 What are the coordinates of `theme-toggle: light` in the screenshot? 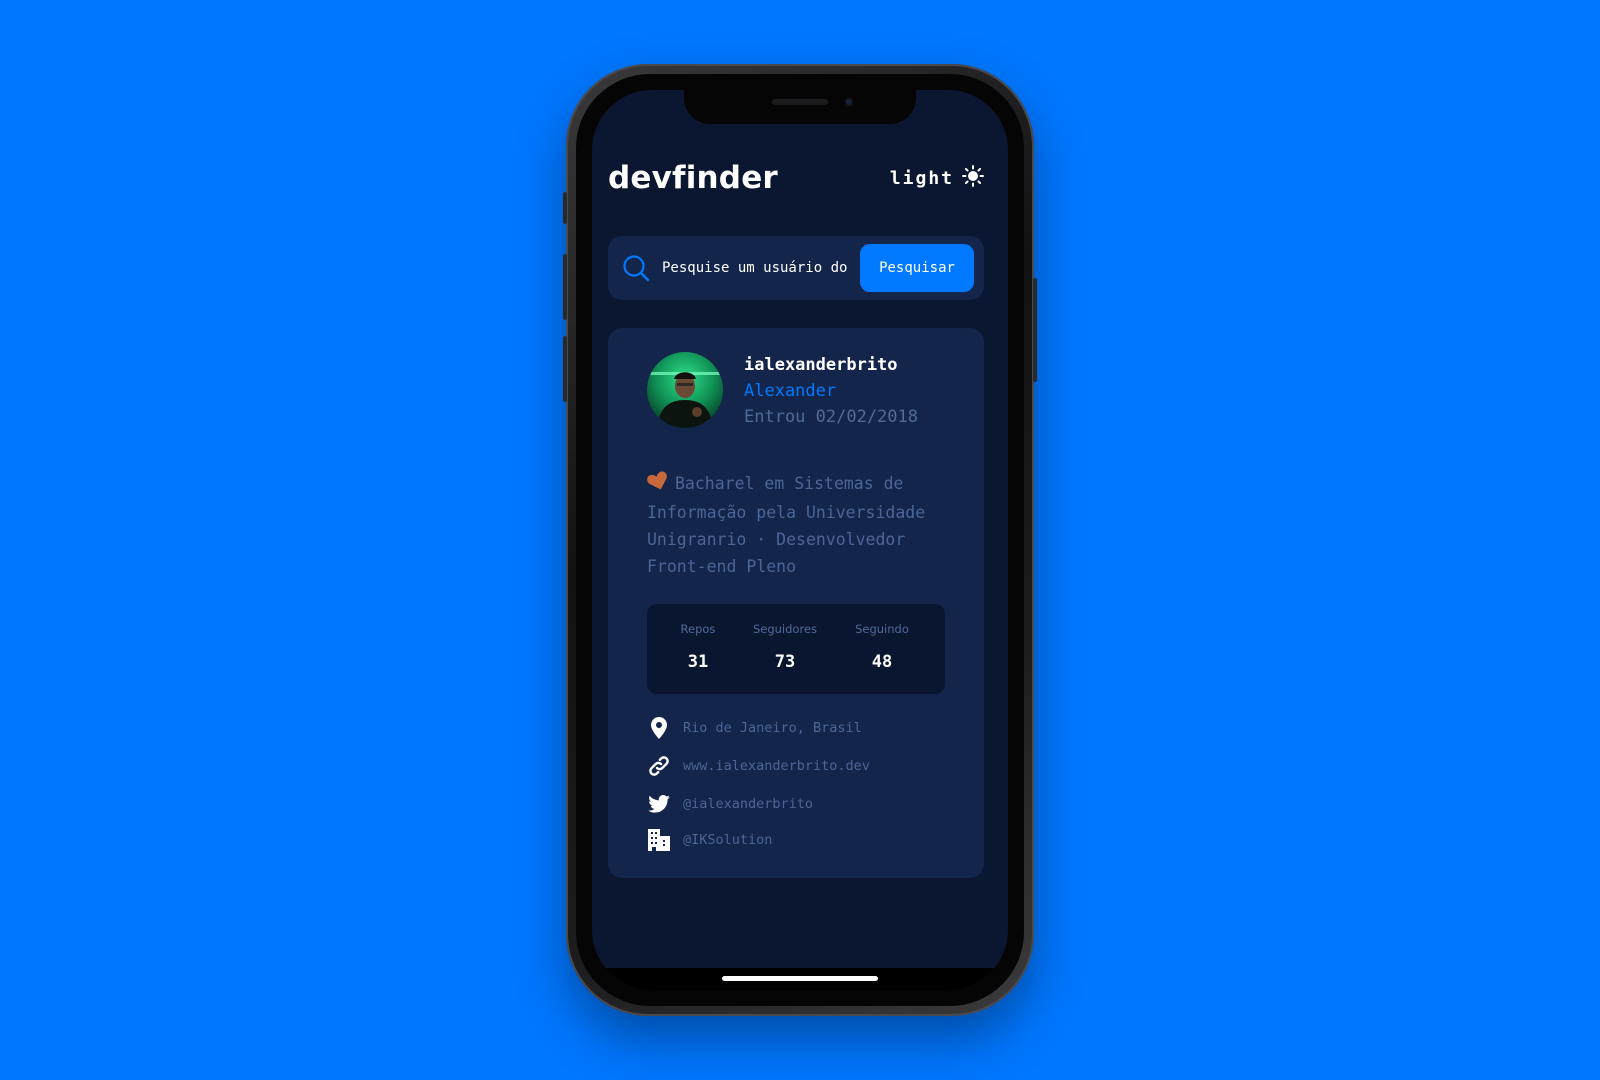 It's located at (937, 178).